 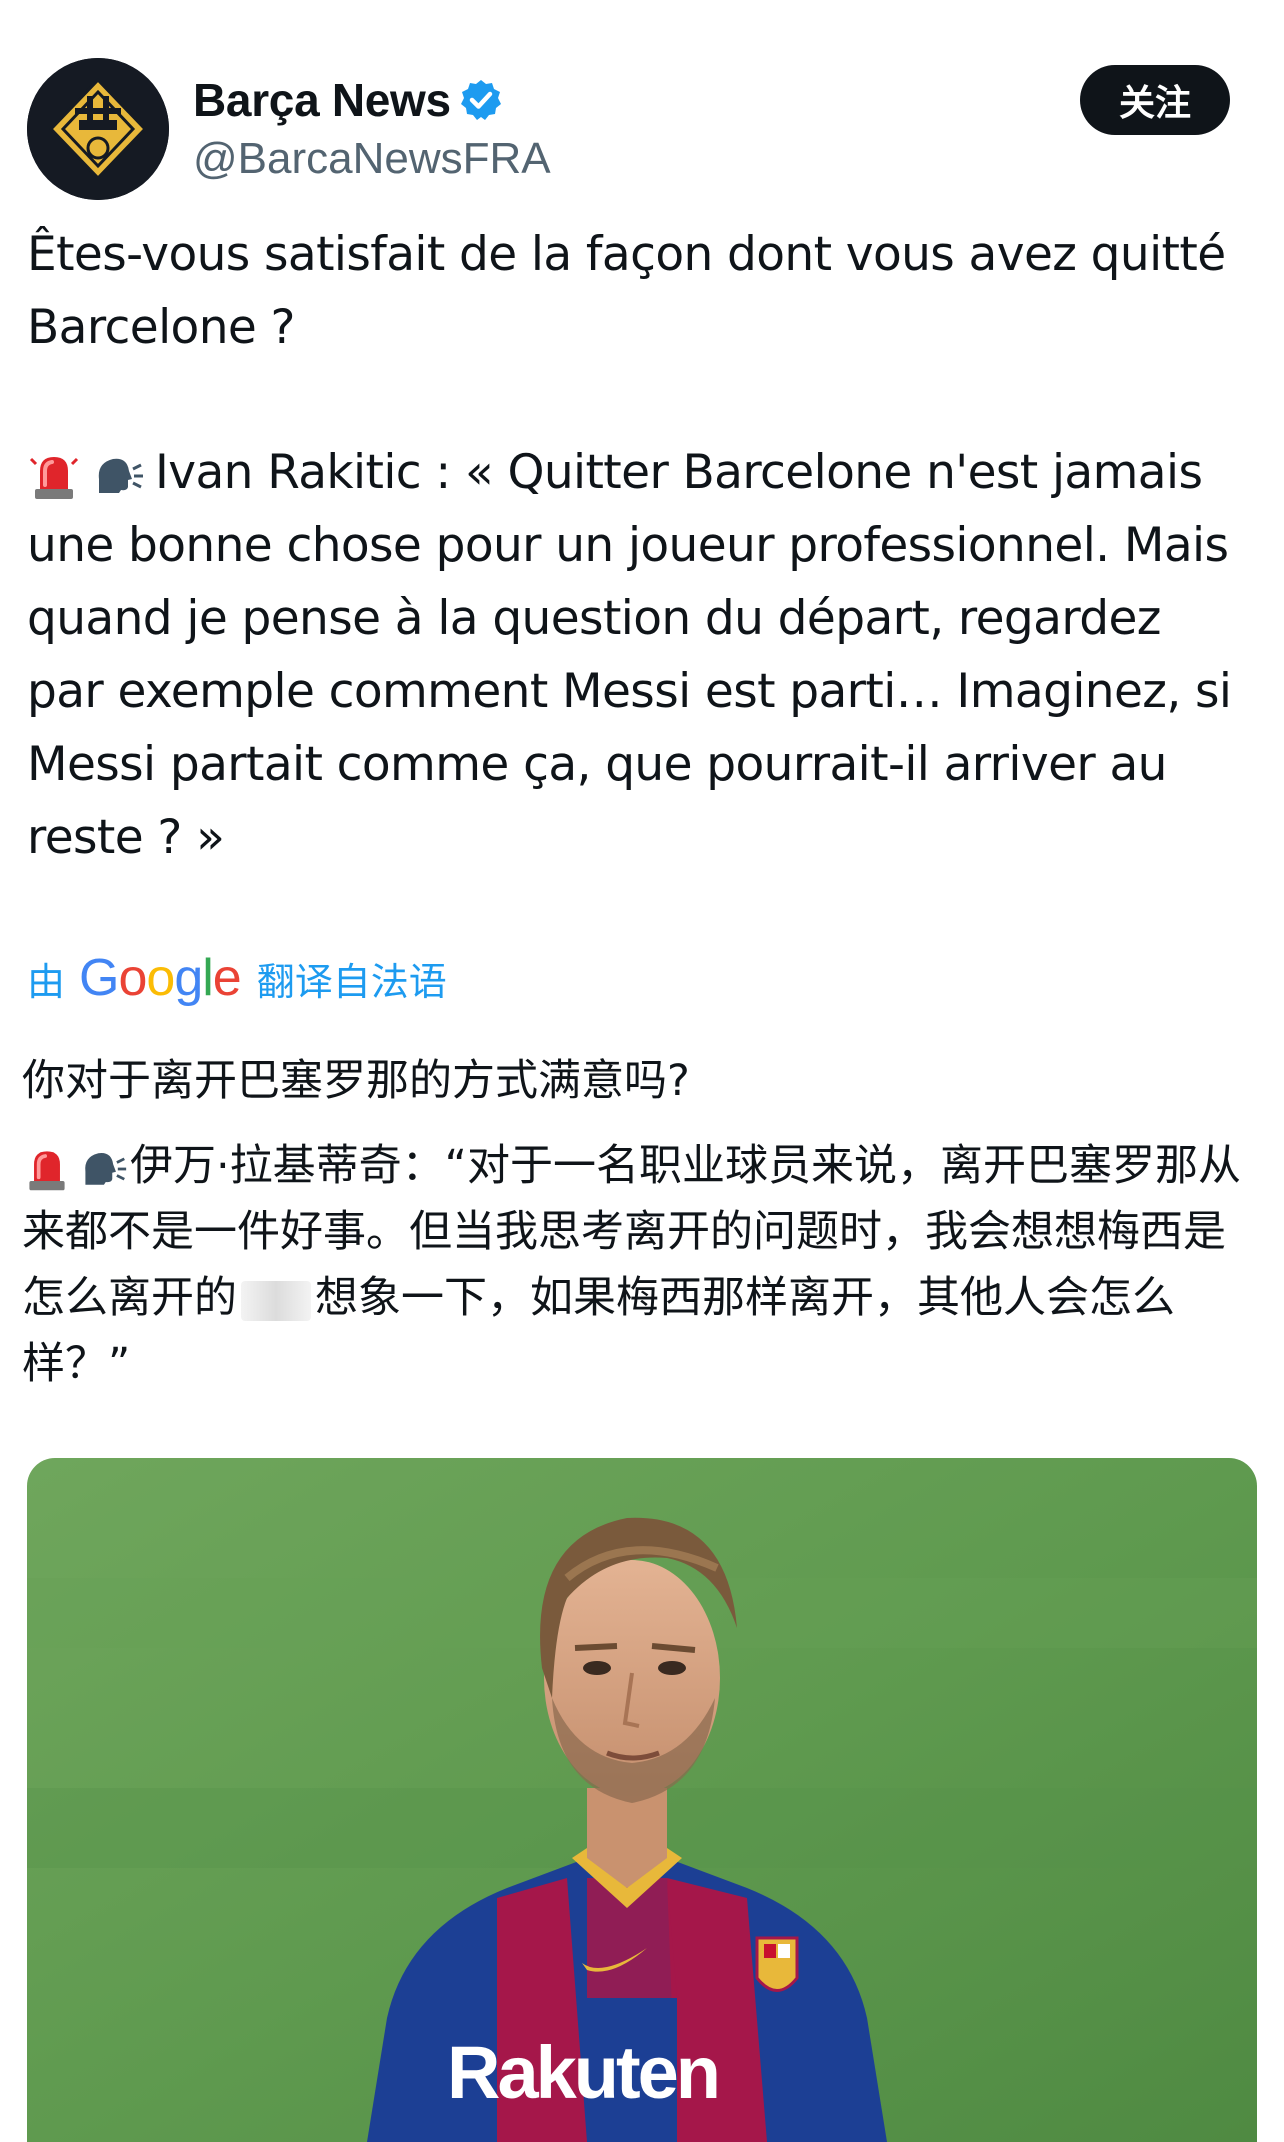 I want to click on barca-news-crest-logo, so click(x=98, y=129).